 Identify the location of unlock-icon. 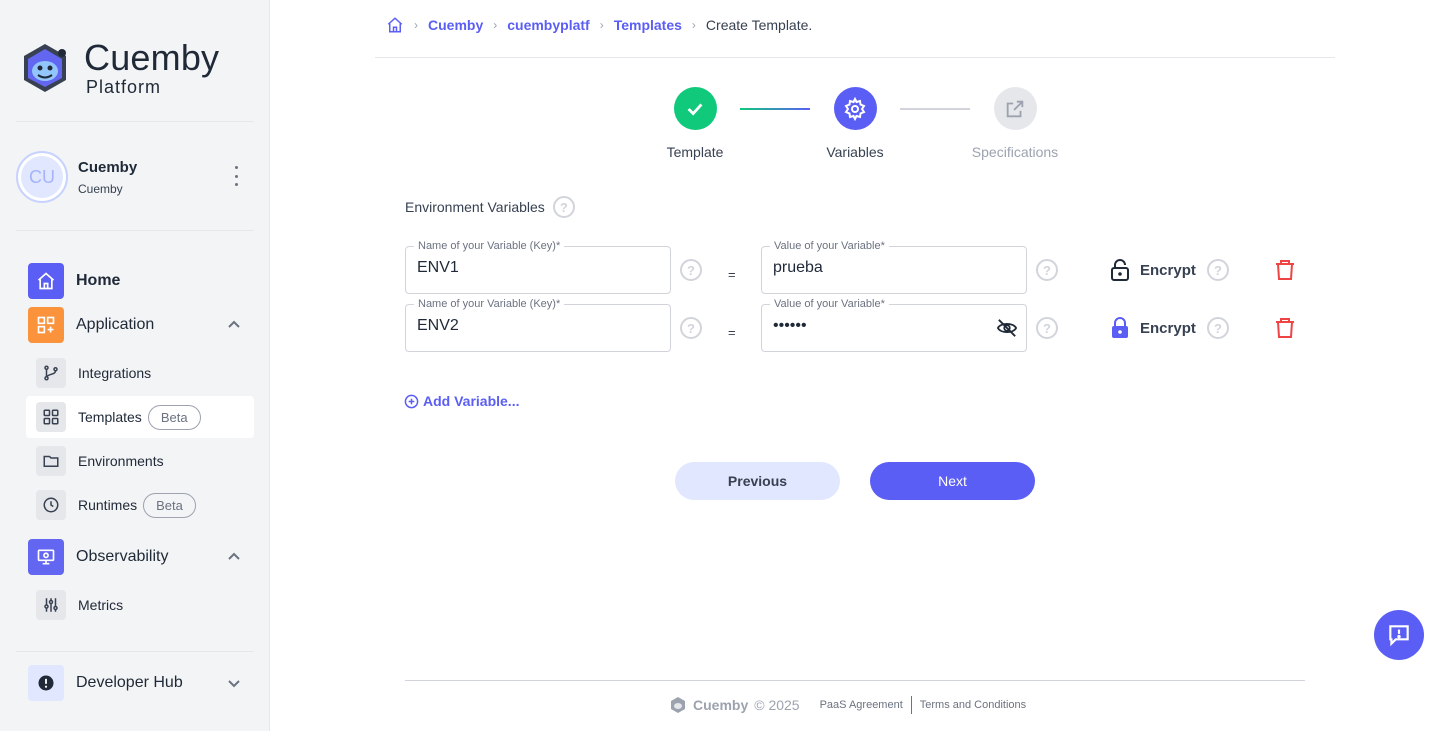
(1120, 270).